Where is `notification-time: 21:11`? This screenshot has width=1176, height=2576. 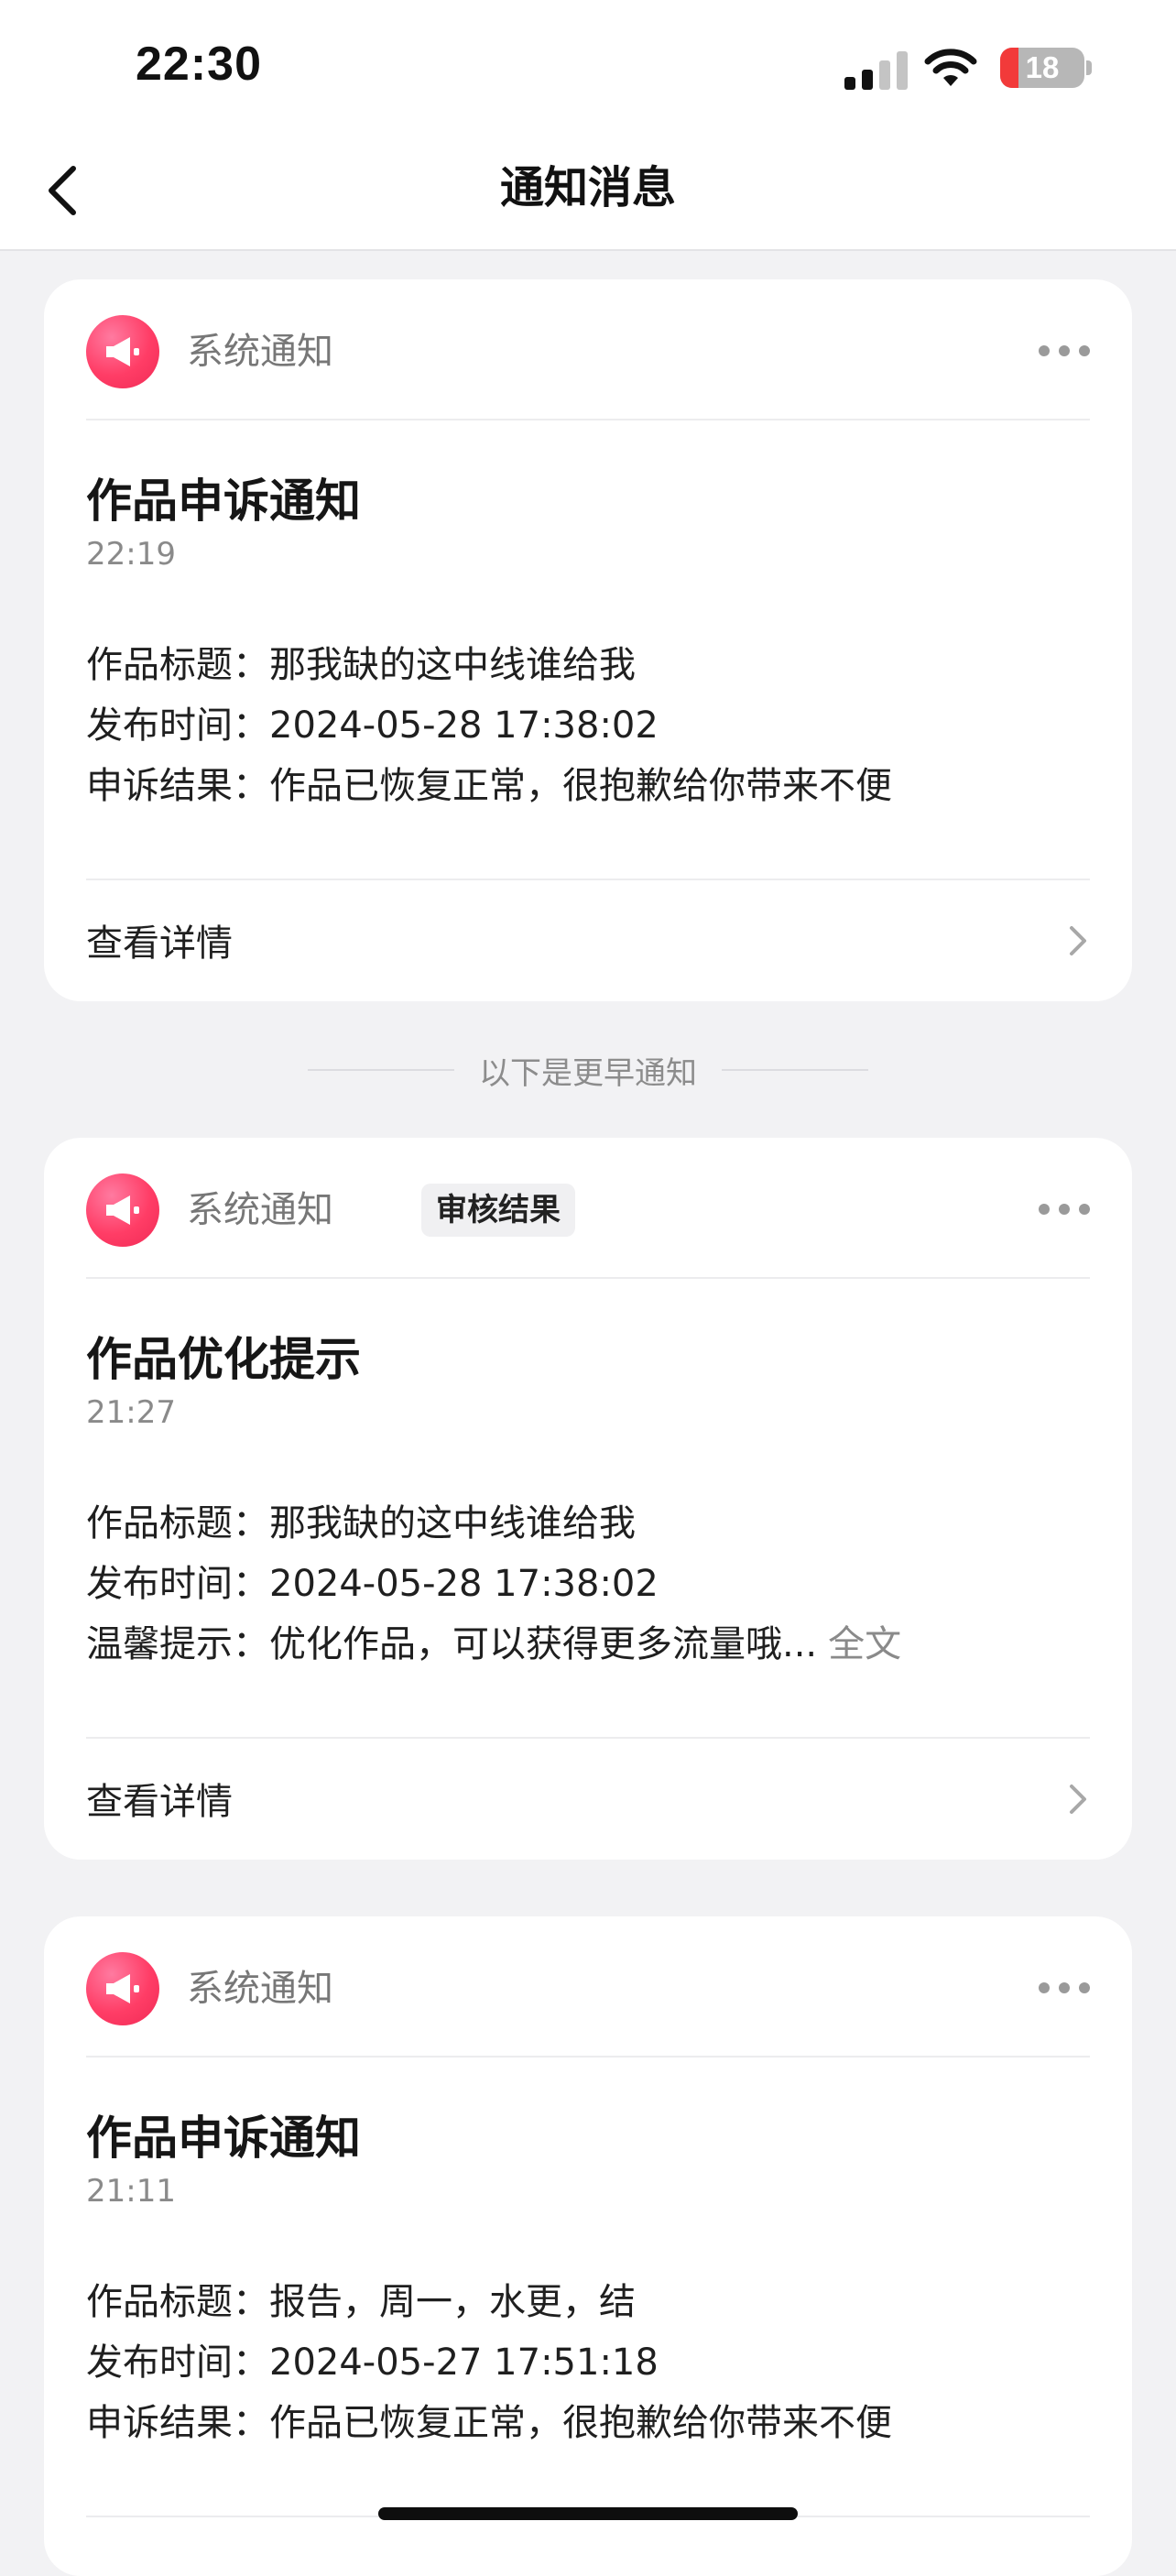
notification-time: 21:11 is located at coordinates (131, 2192).